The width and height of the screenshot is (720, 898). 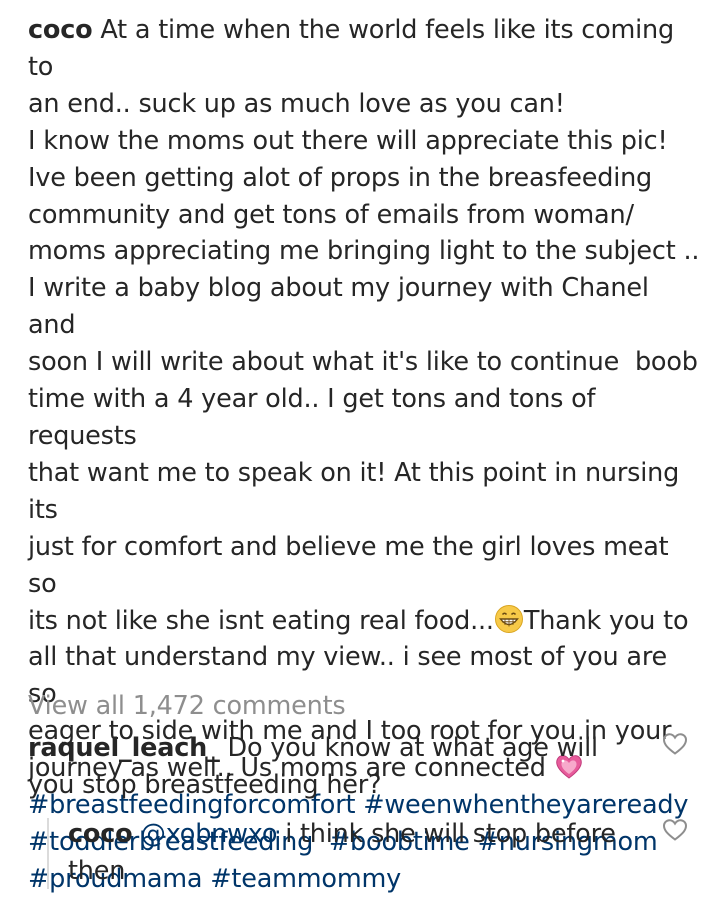 What do you see at coordinates (187, 706) in the screenshot?
I see `view-all-comments-link: View all 1,472 comments` at bounding box center [187, 706].